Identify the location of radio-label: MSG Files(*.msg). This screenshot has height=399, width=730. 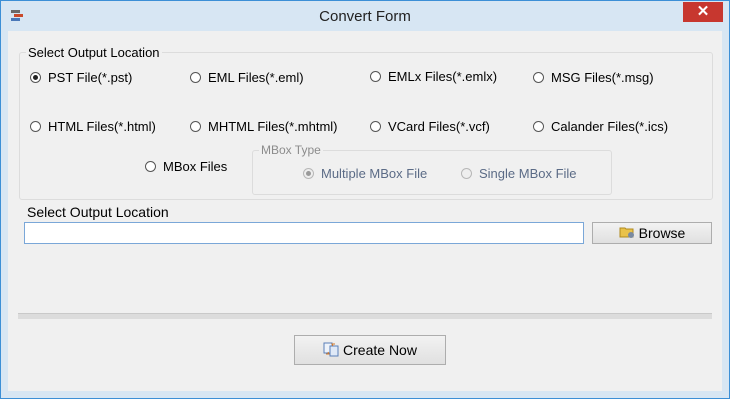
(602, 77).